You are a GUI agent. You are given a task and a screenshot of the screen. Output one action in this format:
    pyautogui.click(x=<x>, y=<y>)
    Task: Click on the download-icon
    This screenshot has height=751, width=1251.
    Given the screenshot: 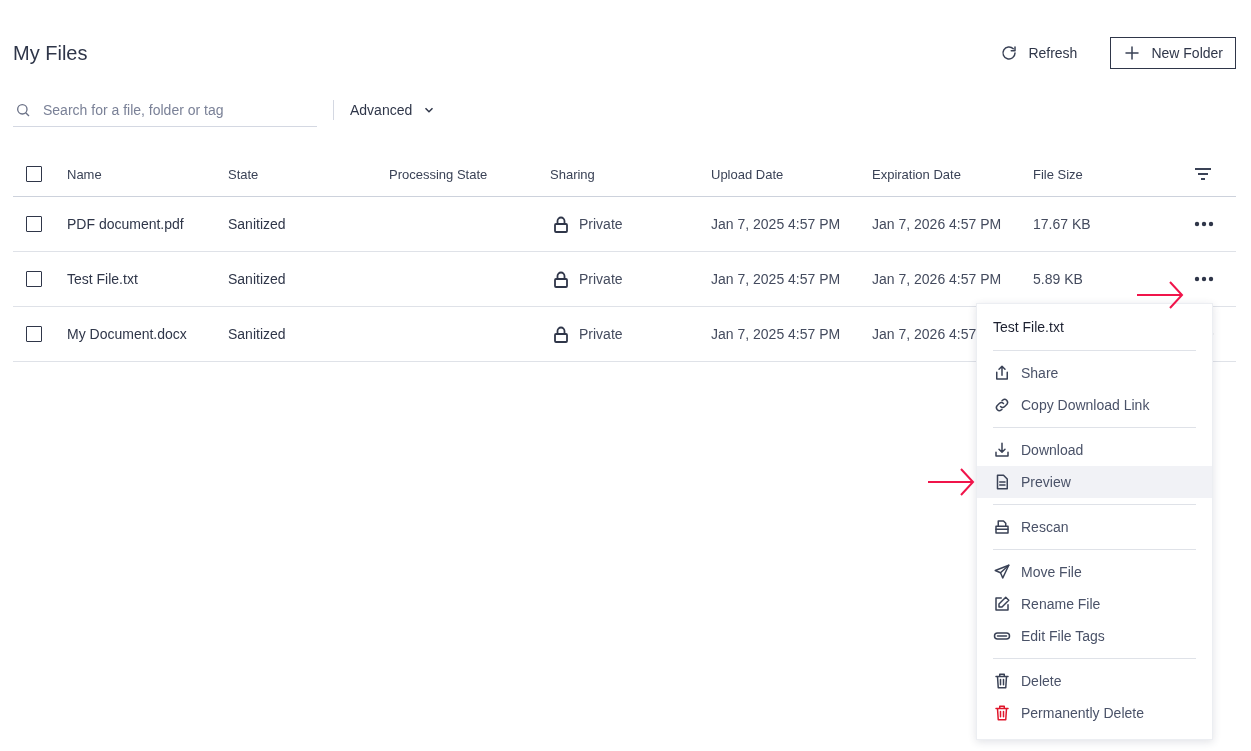 What is the action you would take?
    pyautogui.click(x=1002, y=450)
    